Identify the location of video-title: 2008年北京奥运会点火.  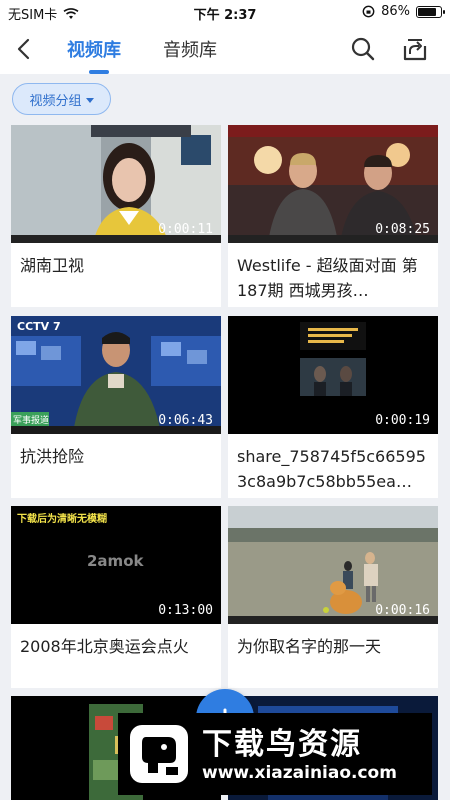
(104, 646).